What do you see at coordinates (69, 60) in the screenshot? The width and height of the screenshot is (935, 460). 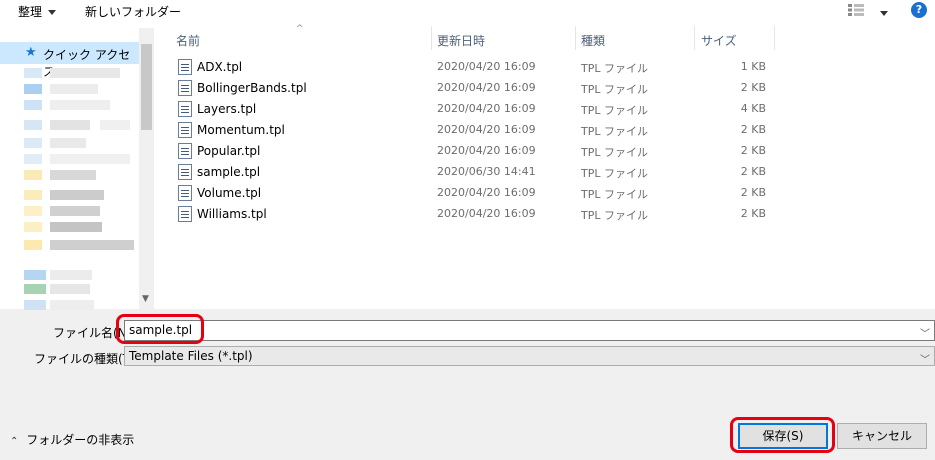 I see `sidebar-item-quick-access: ★ クイック アクセス` at bounding box center [69, 60].